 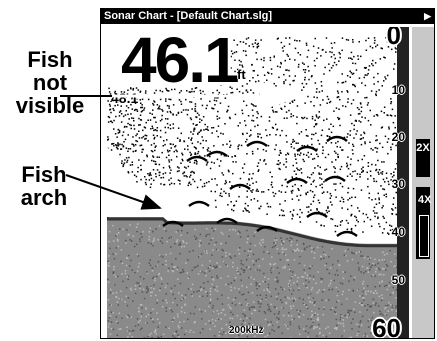 I want to click on zoom-2x-button: 2X, so click(x=423, y=158).